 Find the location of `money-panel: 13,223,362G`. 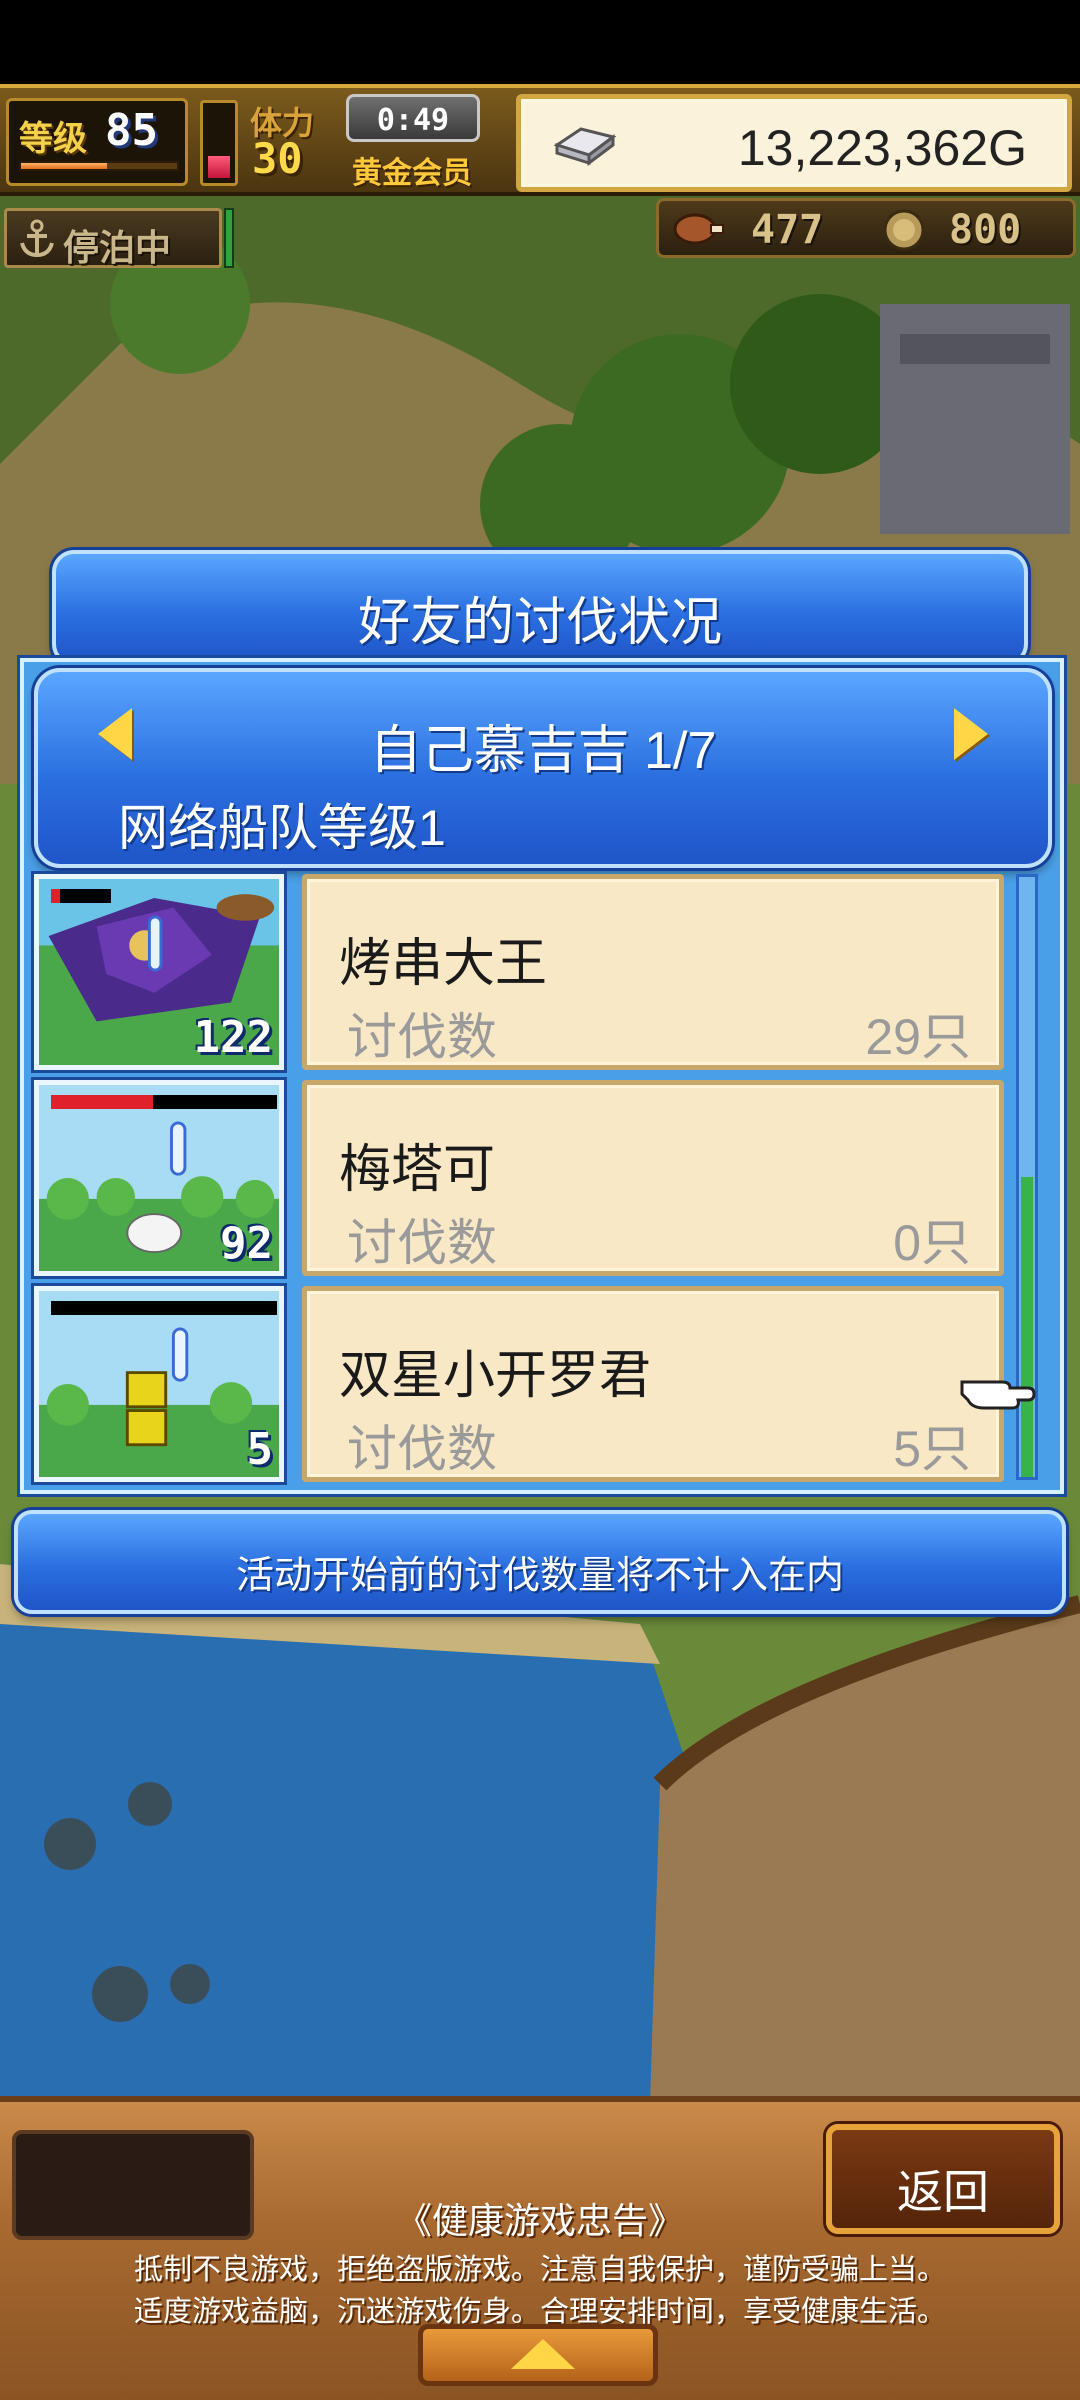

money-panel: 13,223,362G is located at coordinates (794, 143).